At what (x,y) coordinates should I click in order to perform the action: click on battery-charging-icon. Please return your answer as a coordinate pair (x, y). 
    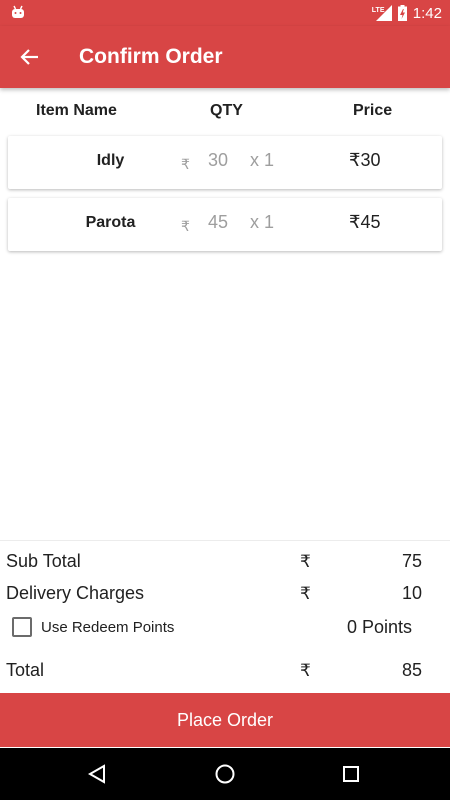
    Looking at the image, I should click on (402, 13).